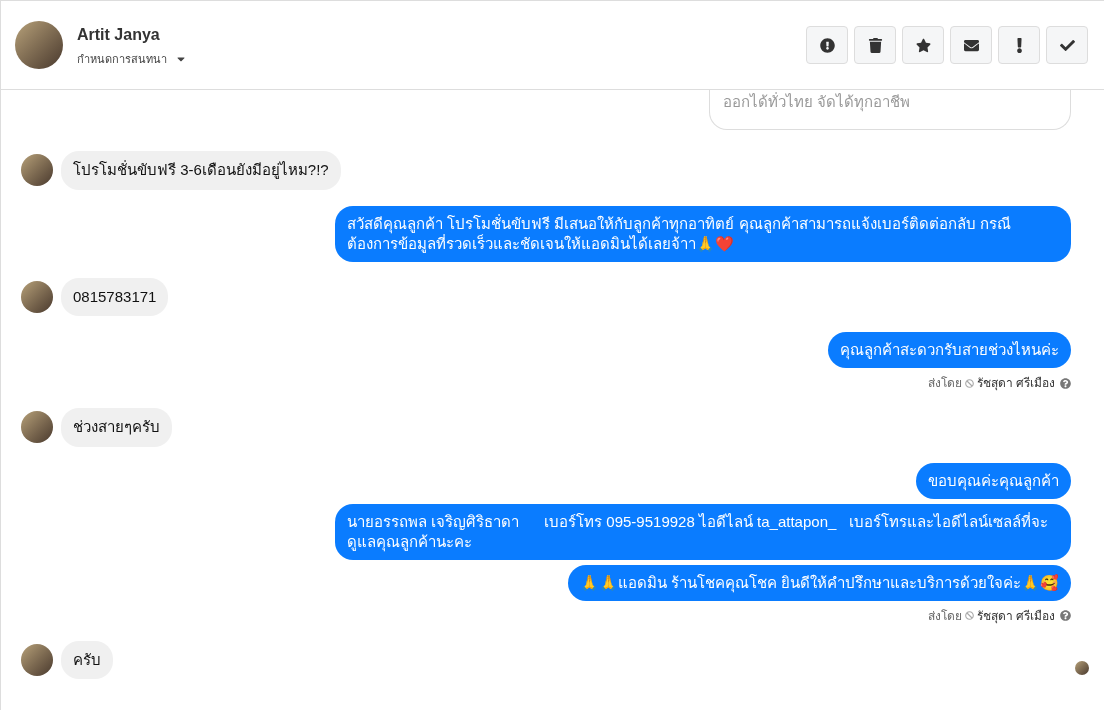 Image resolution: width=1104 pixels, height=710 pixels. Describe the element at coordinates (949, 350) in the screenshot. I see `outgoing-message: คุณลูกค้าสะดวกรับสายช่วงไหนค่ะ` at that location.